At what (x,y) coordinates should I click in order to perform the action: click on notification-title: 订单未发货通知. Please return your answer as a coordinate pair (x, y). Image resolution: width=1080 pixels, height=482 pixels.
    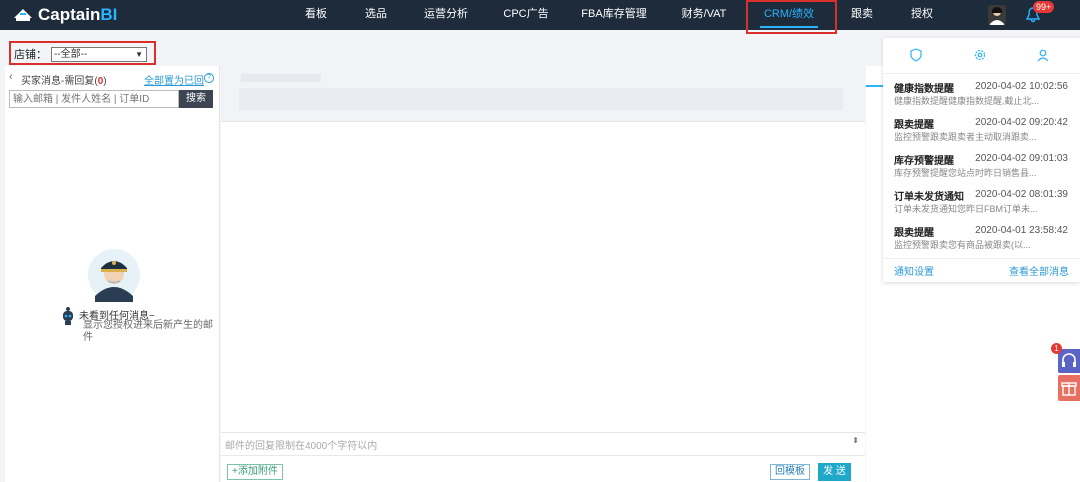
    Looking at the image, I should click on (929, 197).